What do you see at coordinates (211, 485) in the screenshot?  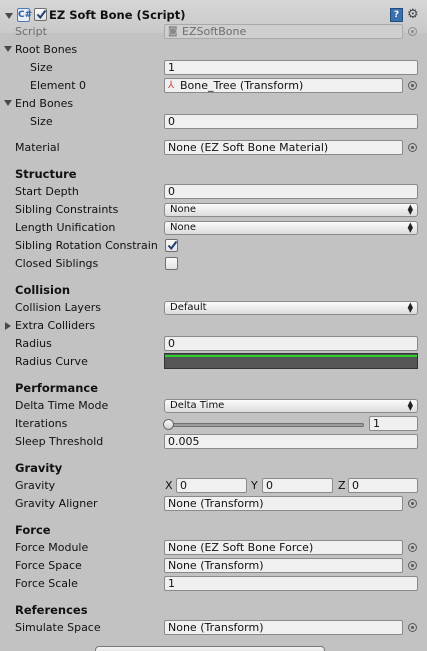 I see `gravity-x-field: 0` at bounding box center [211, 485].